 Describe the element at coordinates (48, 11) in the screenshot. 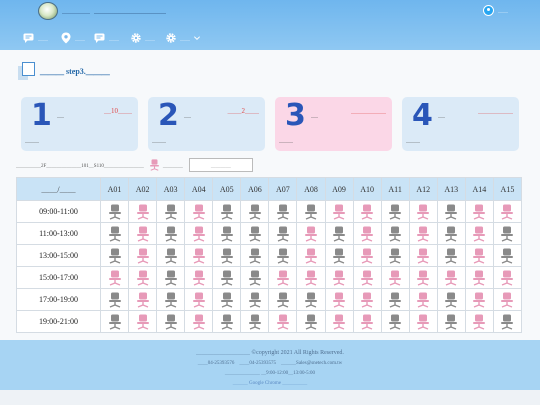

I see `company-logo` at that location.